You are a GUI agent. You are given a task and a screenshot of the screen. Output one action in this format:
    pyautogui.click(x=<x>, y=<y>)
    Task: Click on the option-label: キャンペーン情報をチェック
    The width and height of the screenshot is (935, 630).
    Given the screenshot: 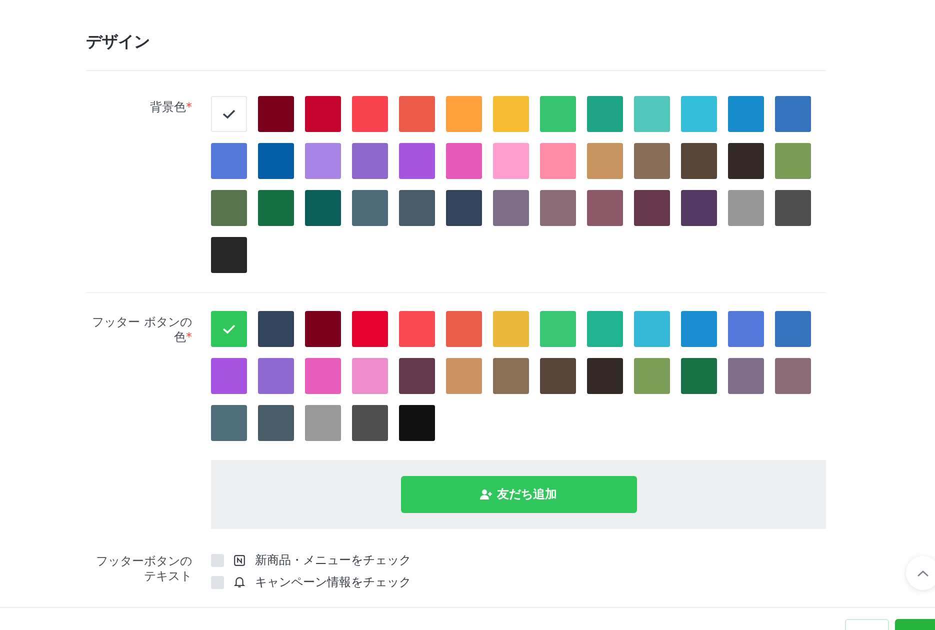 What is the action you would take?
    pyautogui.click(x=333, y=582)
    